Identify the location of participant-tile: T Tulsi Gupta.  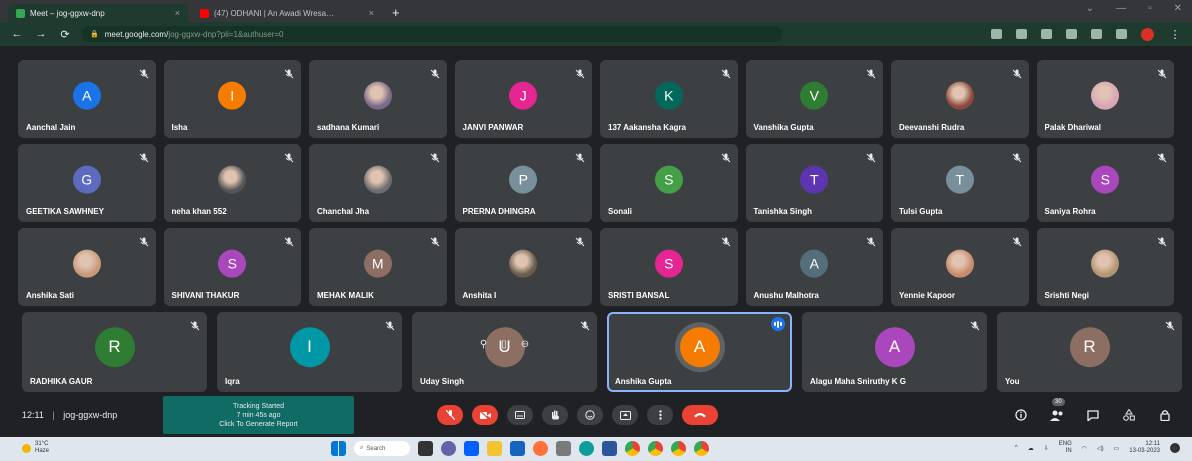
(960, 183).